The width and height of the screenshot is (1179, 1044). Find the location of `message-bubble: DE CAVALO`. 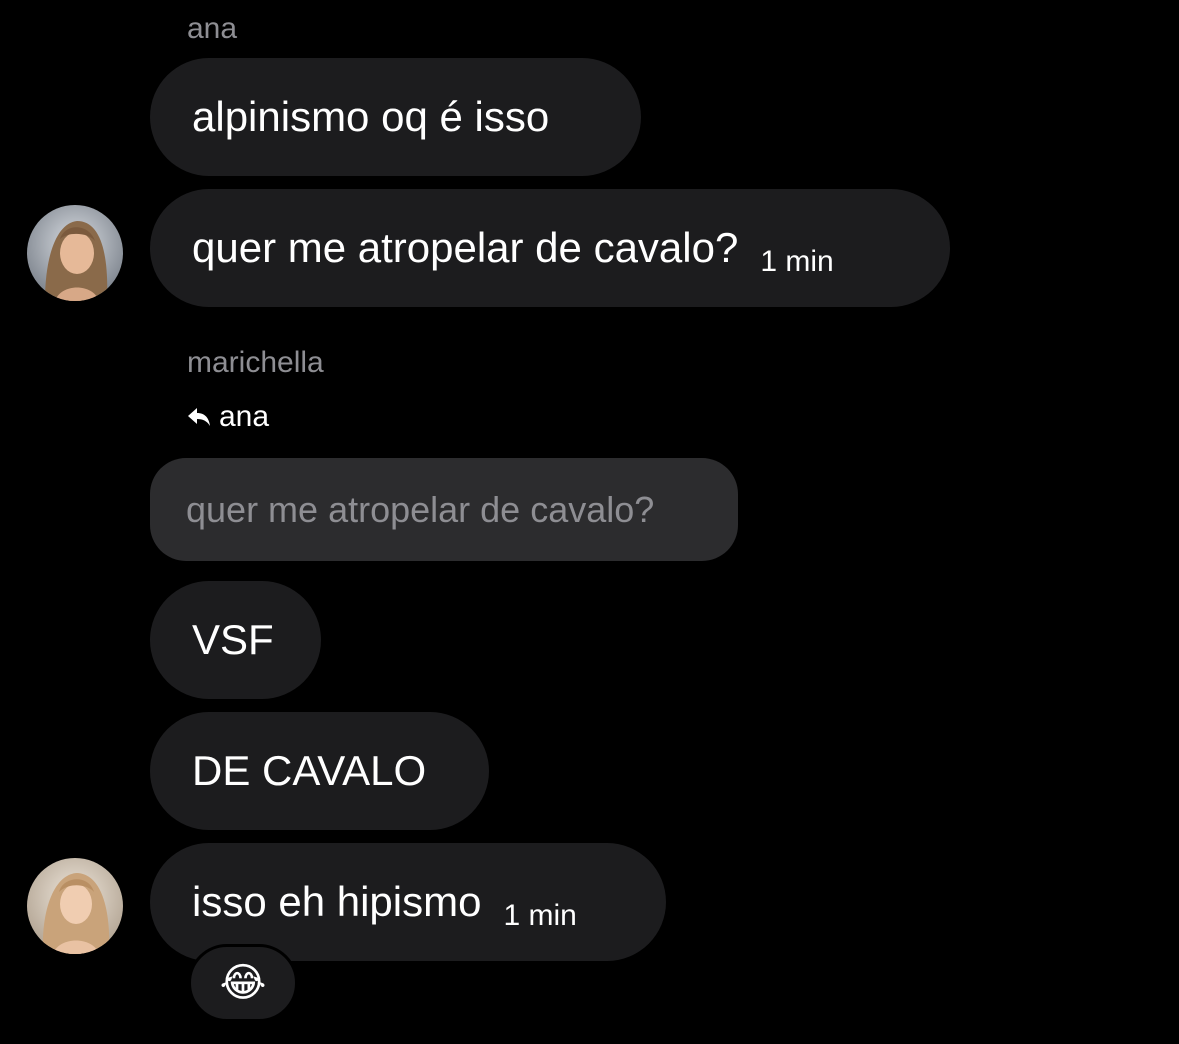

message-bubble: DE CAVALO is located at coordinates (319, 771).